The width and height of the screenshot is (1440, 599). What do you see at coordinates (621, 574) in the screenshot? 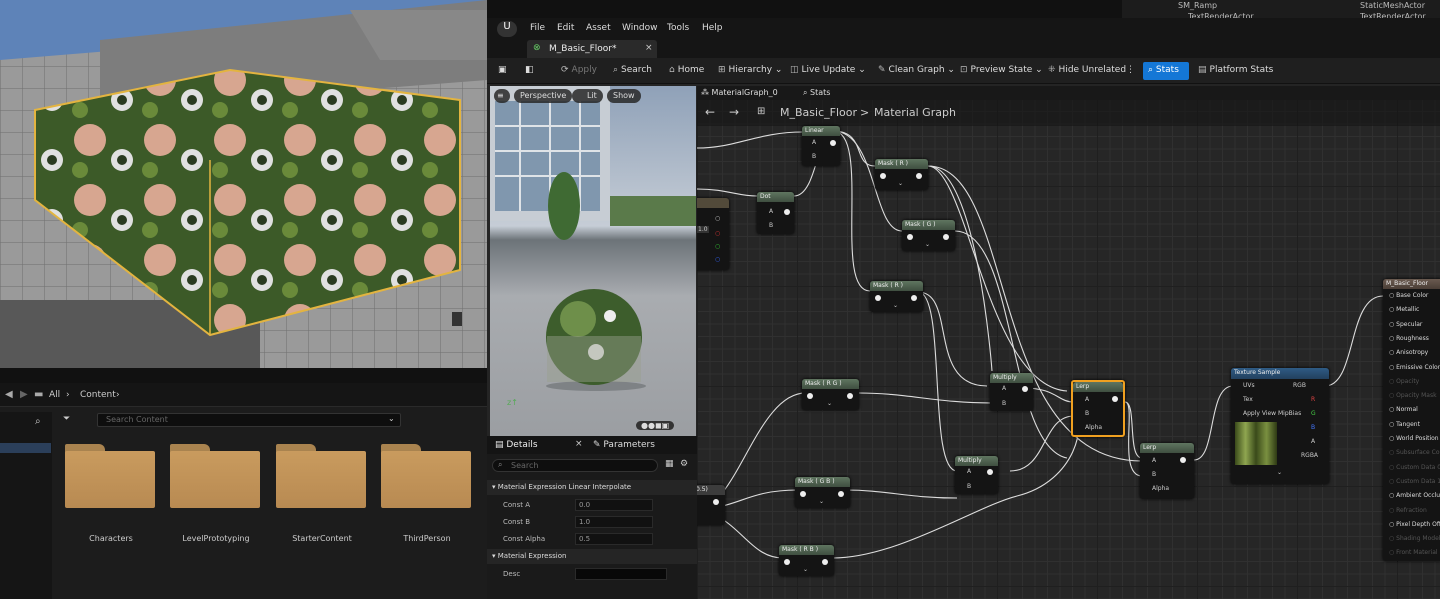
I see `desc-field` at bounding box center [621, 574].